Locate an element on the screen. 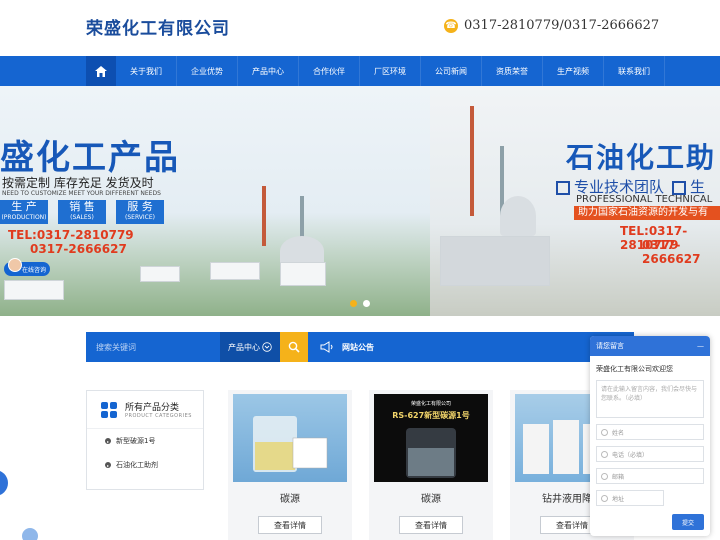 The height and width of the screenshot is (540, 720). category-item: ▸ 石油化工助剂 is located at coordinates (145, 465).